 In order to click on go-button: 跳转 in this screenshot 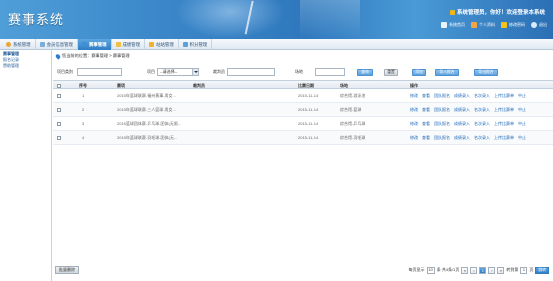, I will do `click(542, 270)`.